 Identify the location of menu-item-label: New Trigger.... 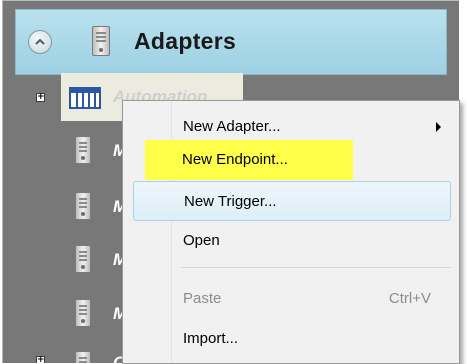
(230, 201).